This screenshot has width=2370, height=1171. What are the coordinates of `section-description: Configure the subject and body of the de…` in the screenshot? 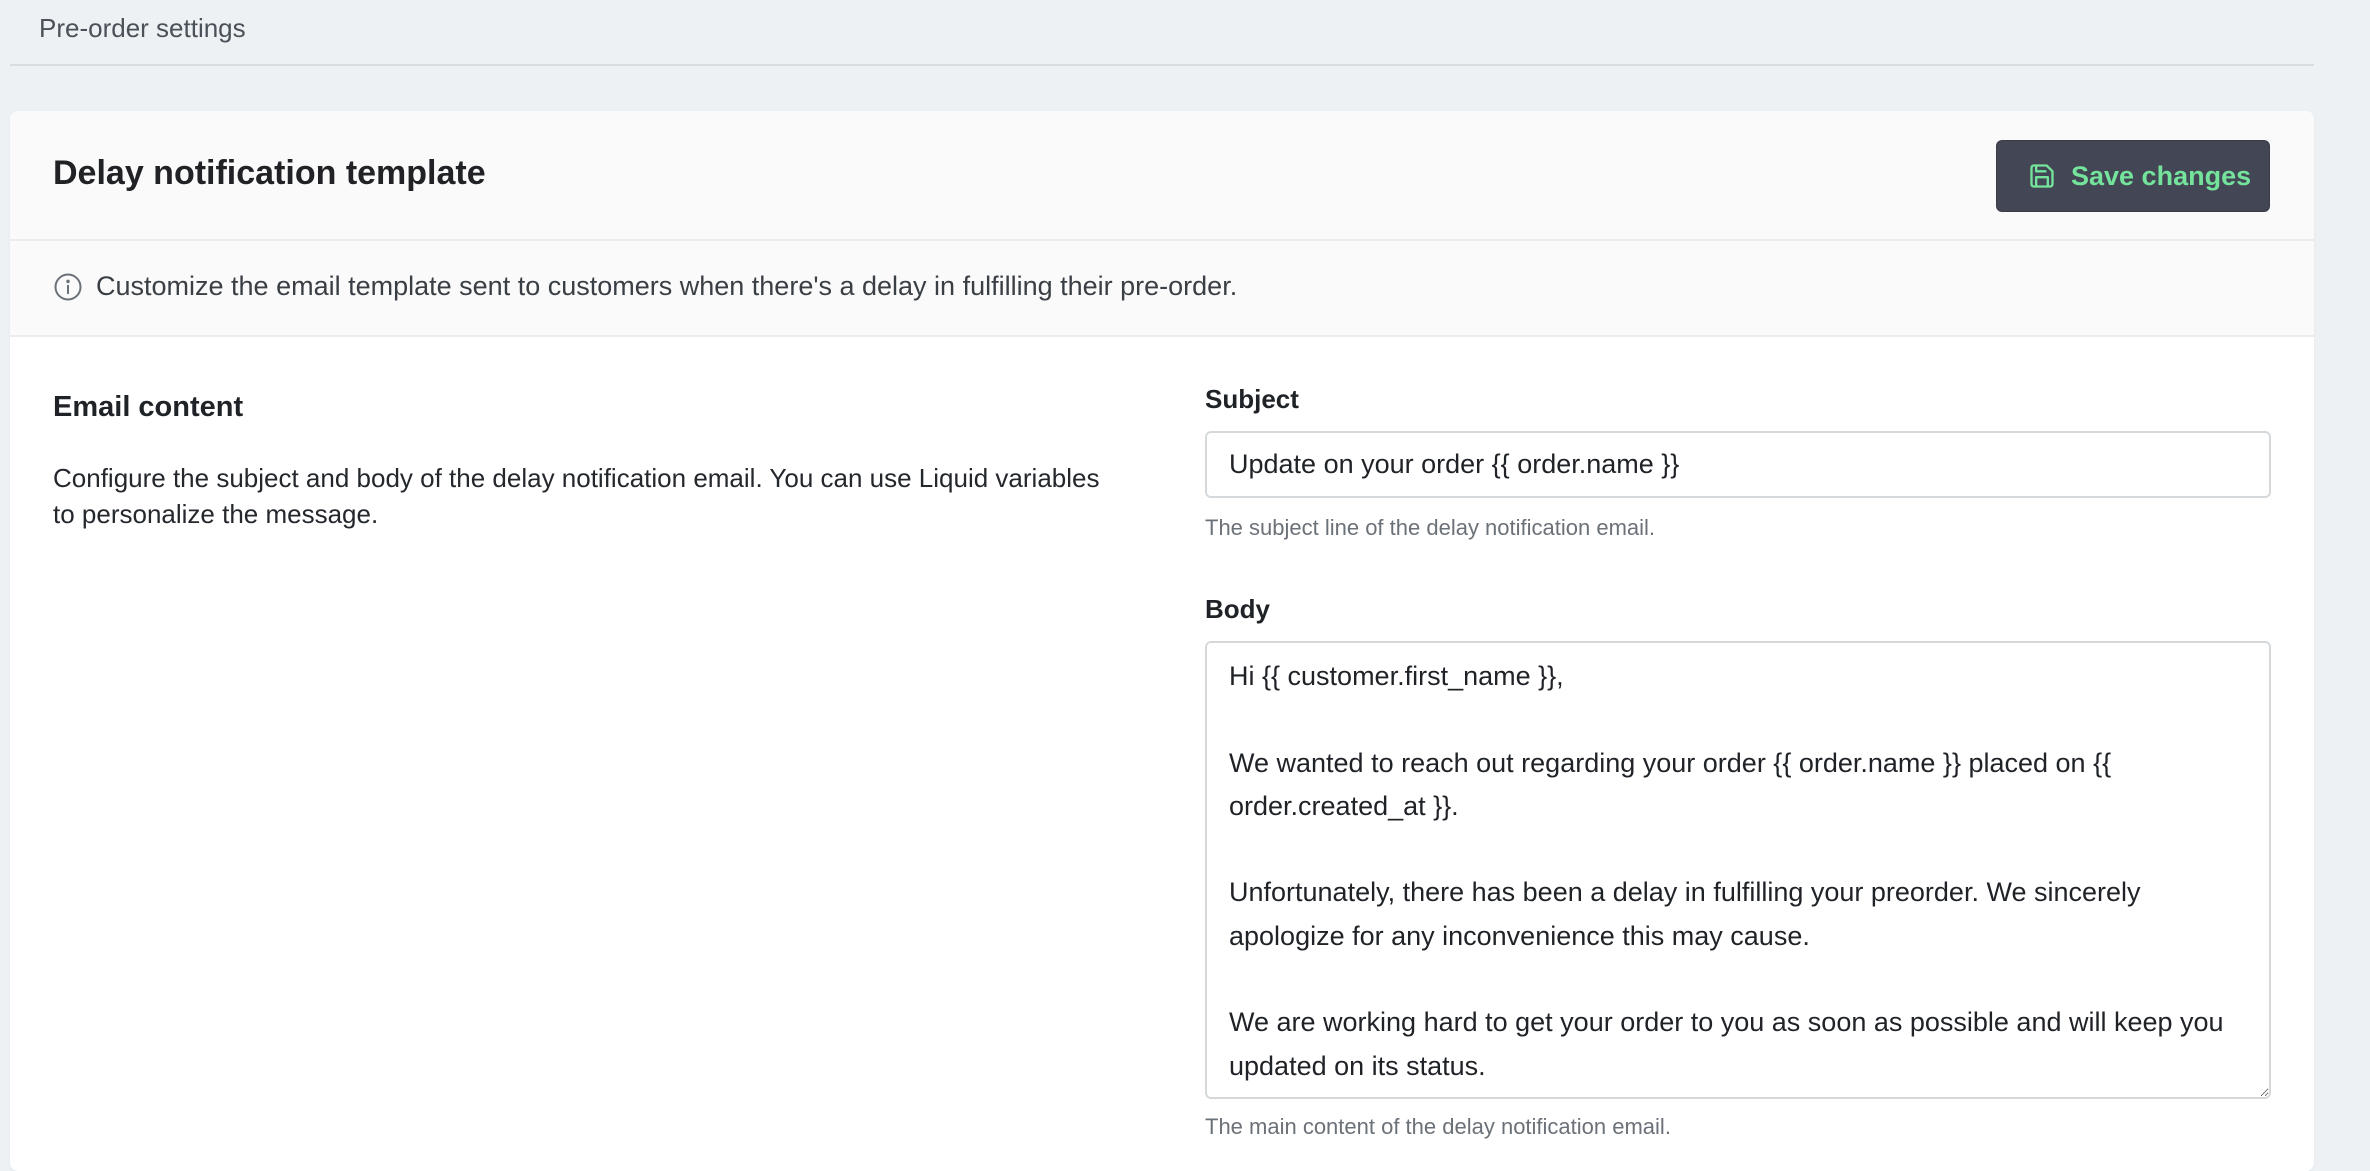 It's located at (576, 496).